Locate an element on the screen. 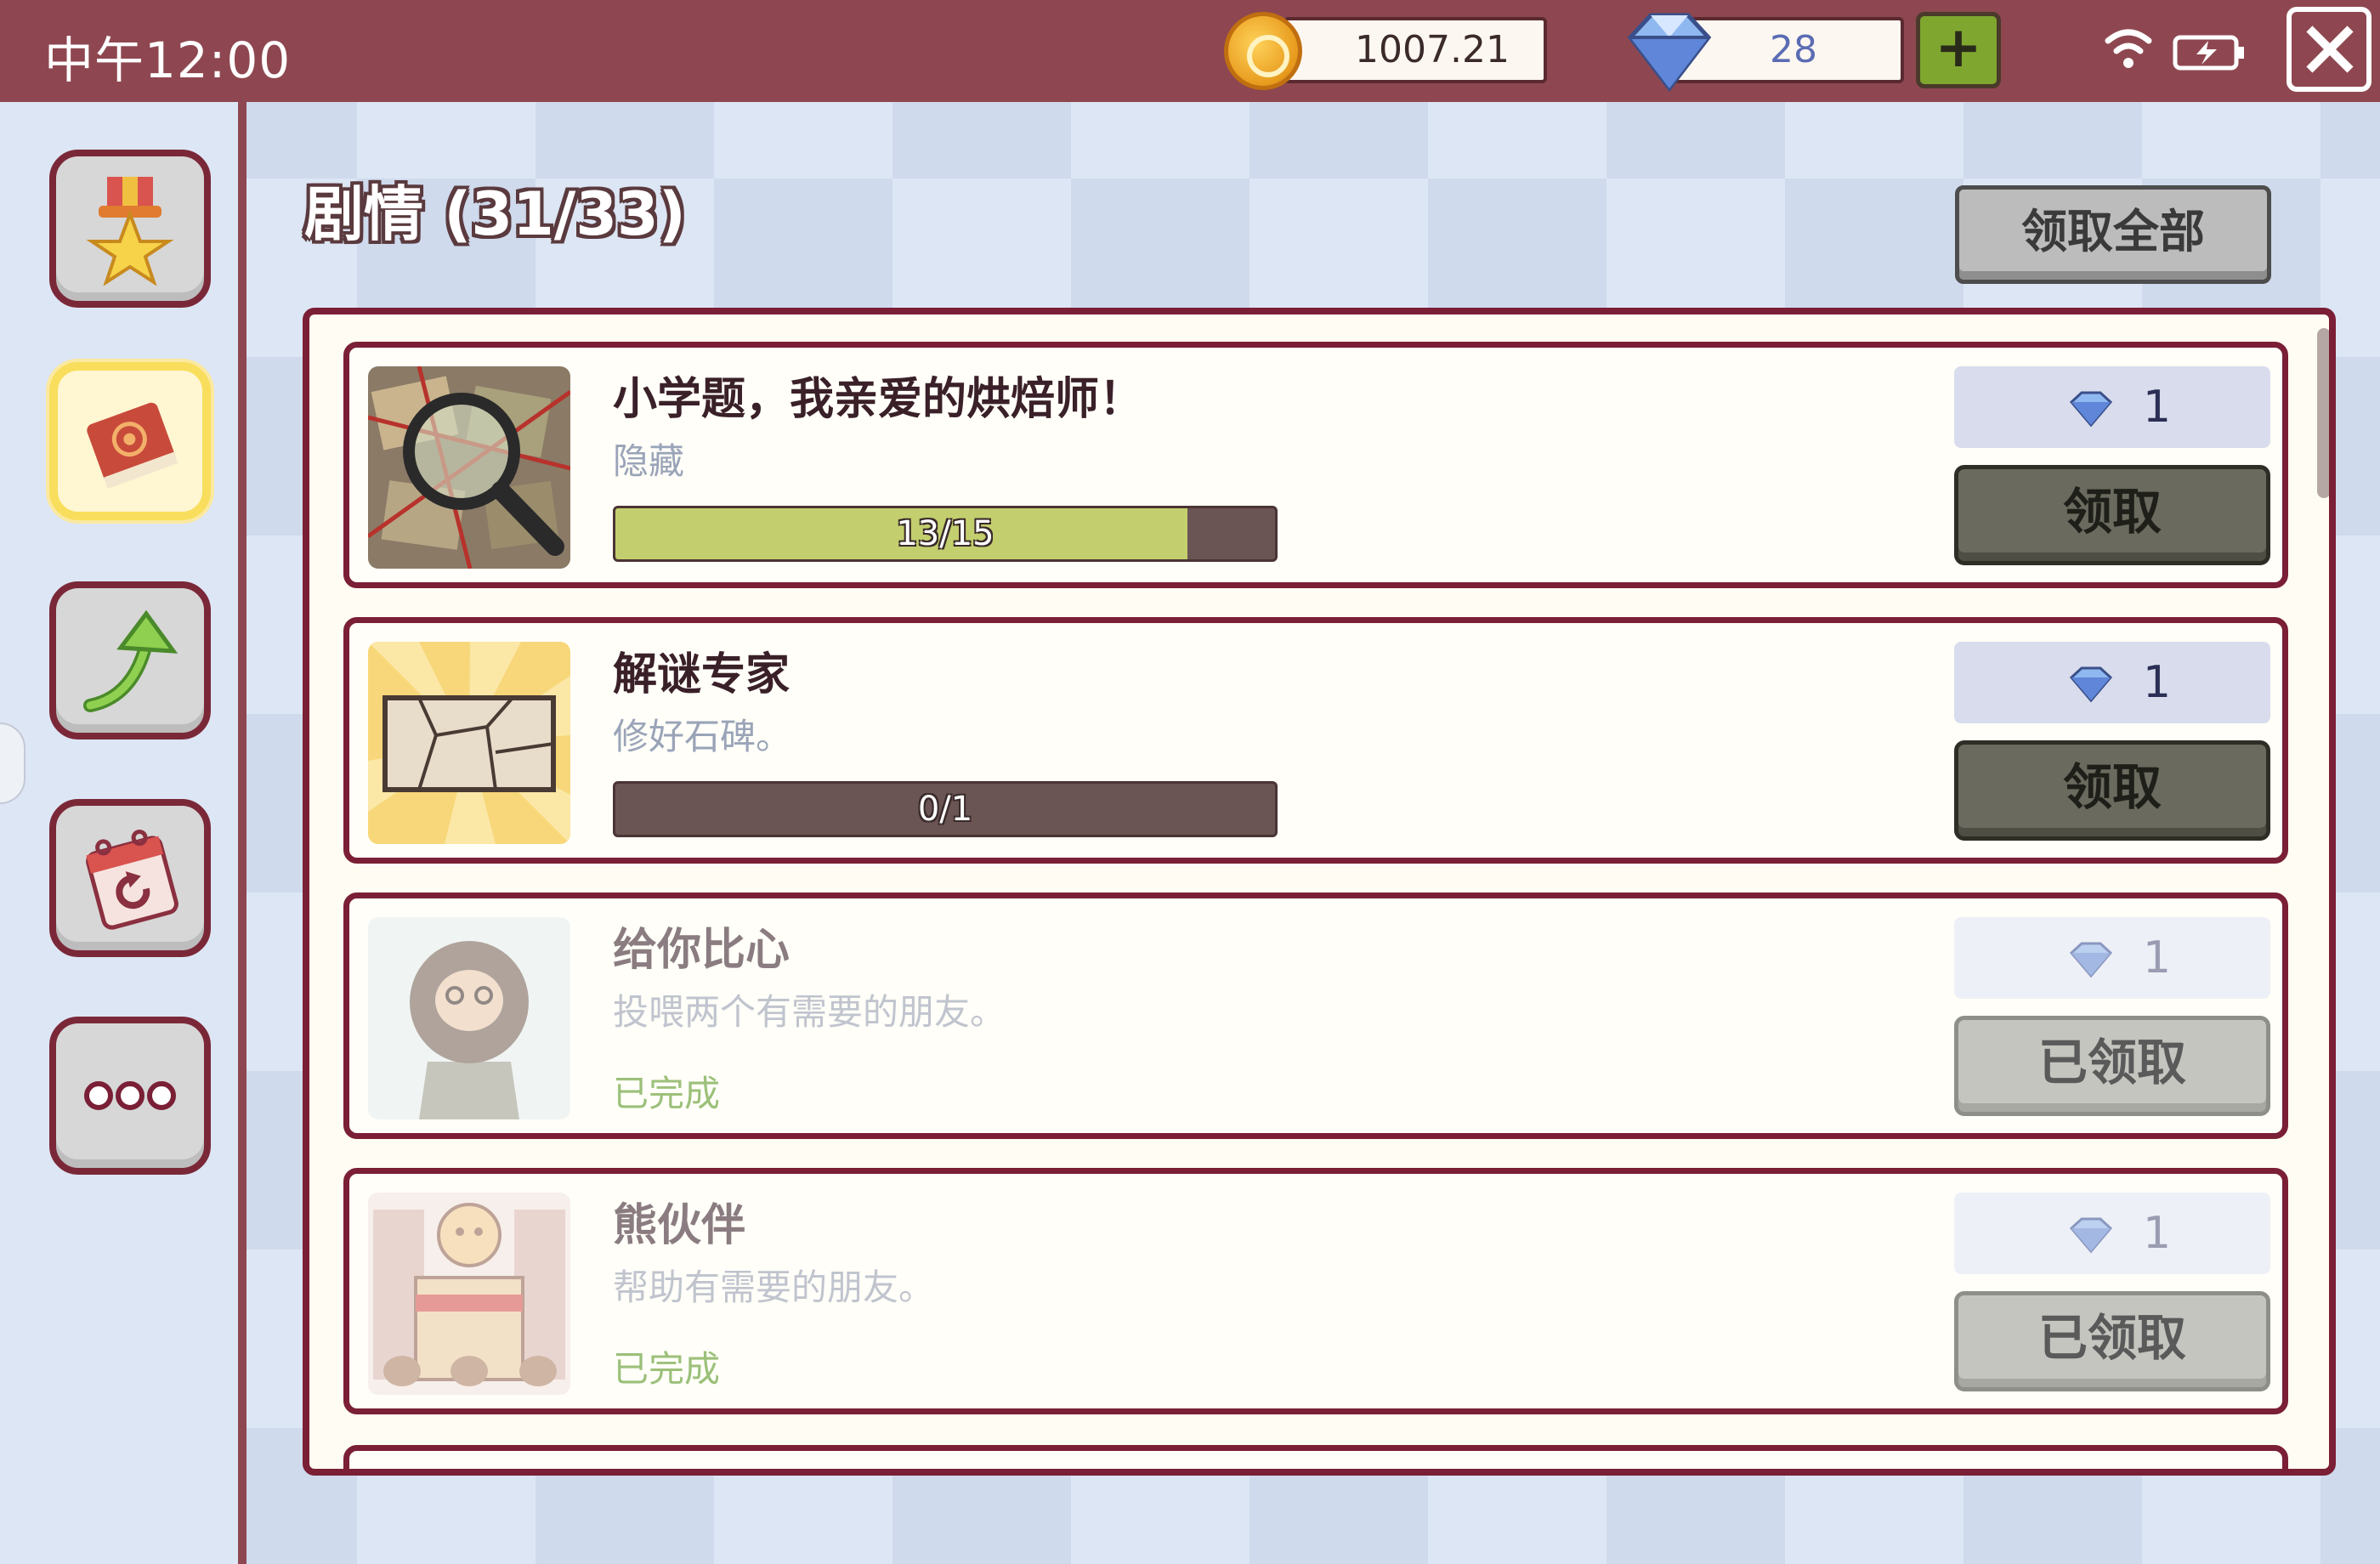 The height and width of the screenshot is (1564, 2380). quest-card: 小学题，我亲爱的烘焙师！ 隐藏 13/15 1 领取 is located at coordinates (1315, 465).